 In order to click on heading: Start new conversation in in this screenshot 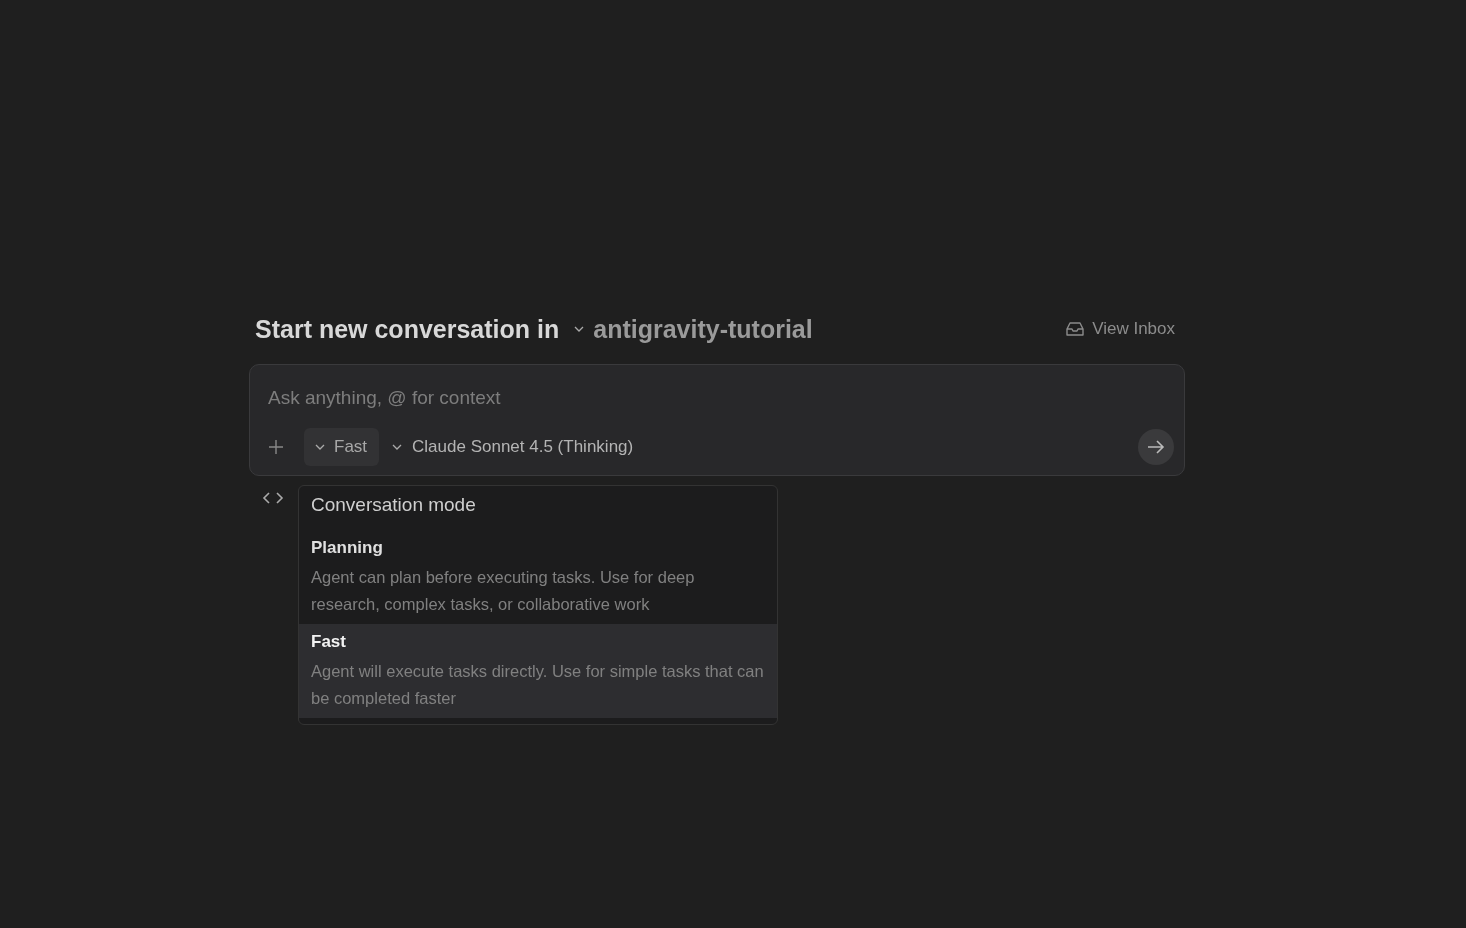, I will do `click(407, 329)`.